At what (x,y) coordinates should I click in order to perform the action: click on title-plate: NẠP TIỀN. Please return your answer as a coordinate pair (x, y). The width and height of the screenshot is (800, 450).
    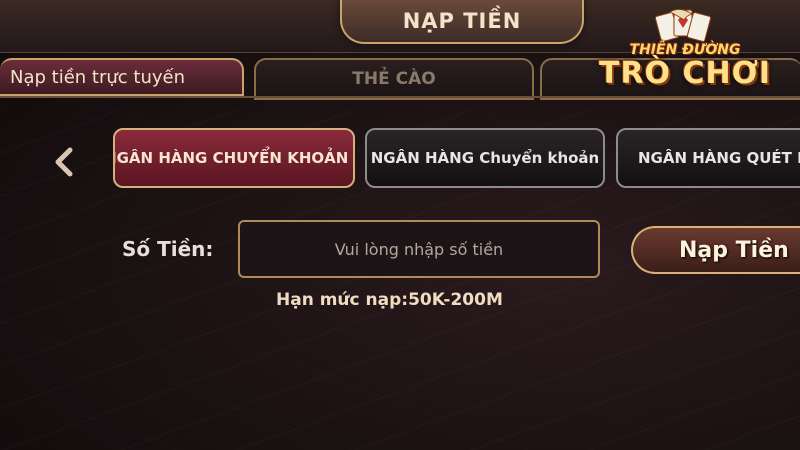
    Looking at the image, I should click on (462, 22).